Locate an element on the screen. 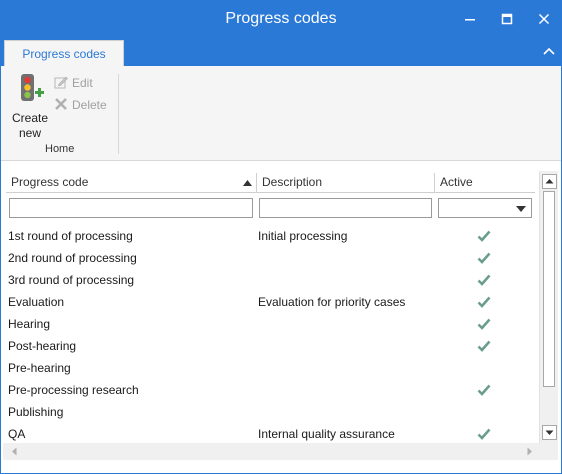  maximize-button is located at coordinates (507, 19).